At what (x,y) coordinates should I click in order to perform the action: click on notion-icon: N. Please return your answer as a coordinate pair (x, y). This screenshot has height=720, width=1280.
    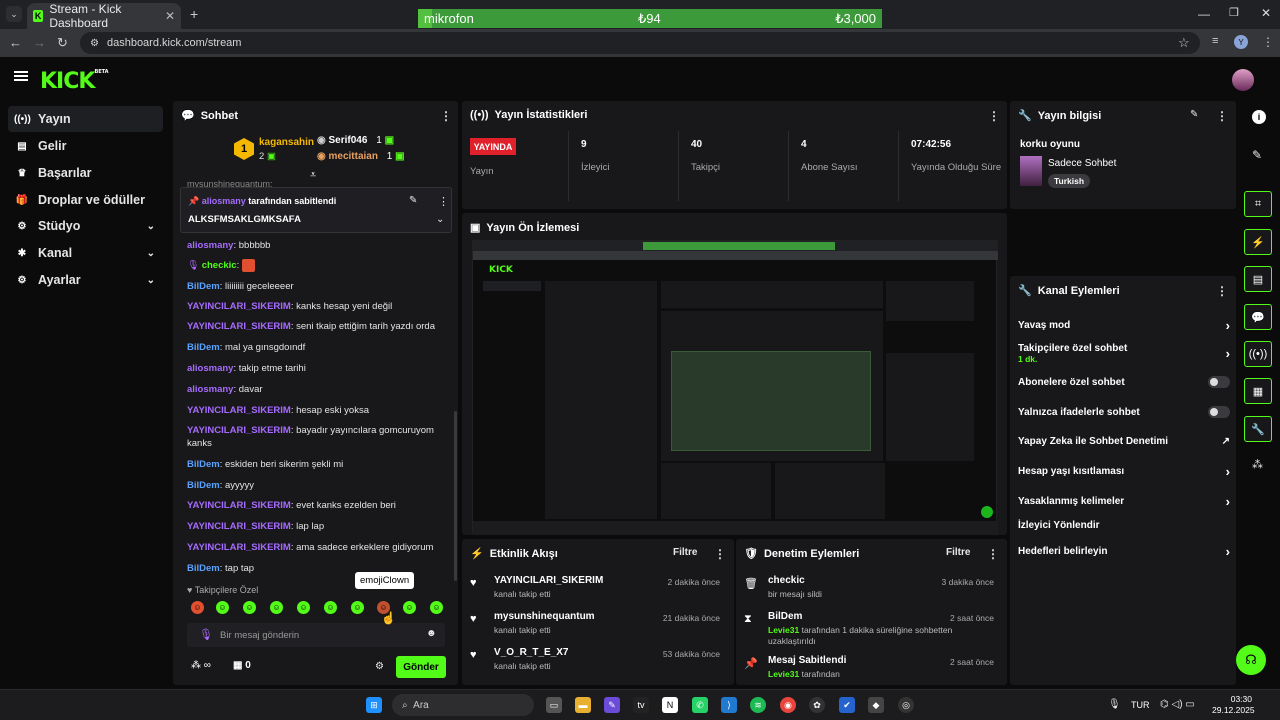
    Looking at the image, I should click on (670, 705).